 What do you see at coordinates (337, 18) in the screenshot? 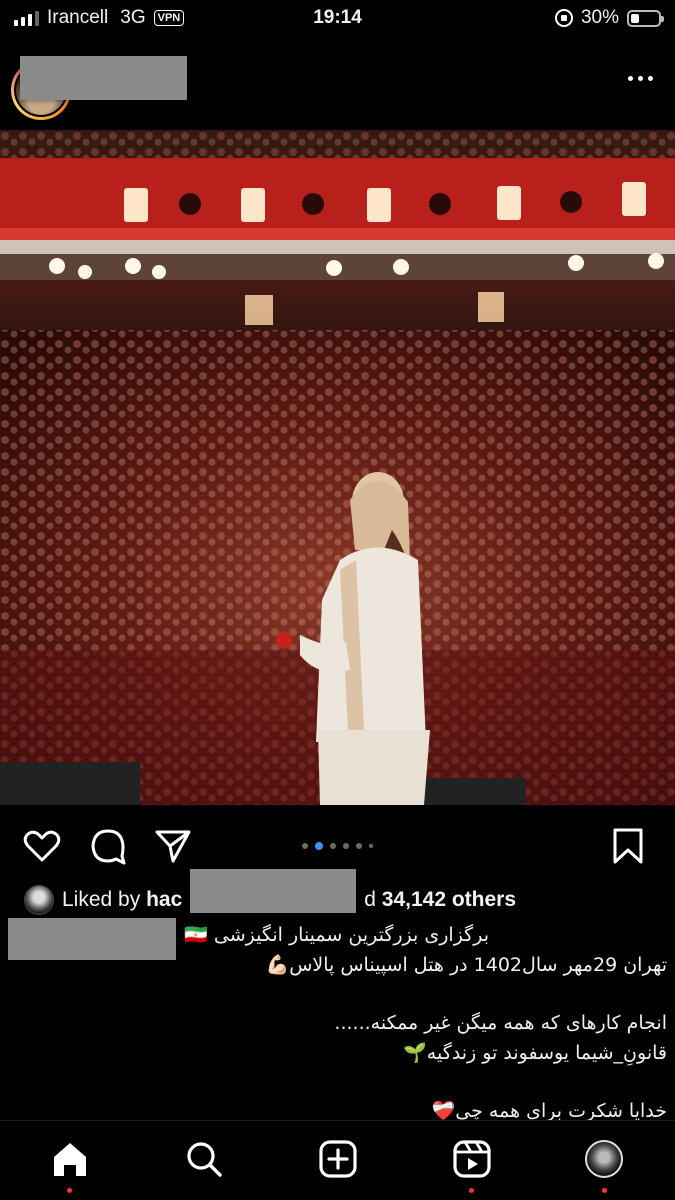
I see `status-bar: Irancell 3G VPN 19:14 30%` at bounding box center [337, 18].